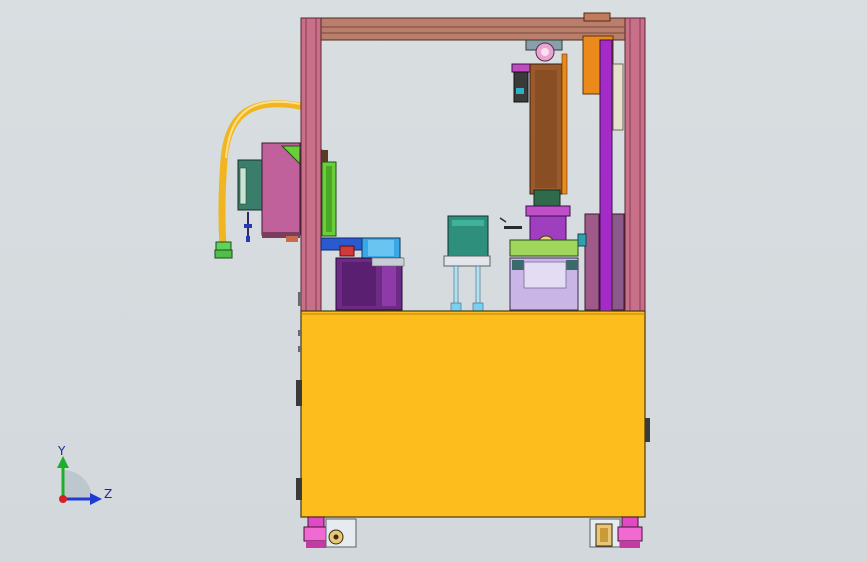 This screenshot has width=867, height=562. What do you see at coordinates (535, 146) in the screenshot?
I see `pick-place-head` at bounding box center [535, 146].